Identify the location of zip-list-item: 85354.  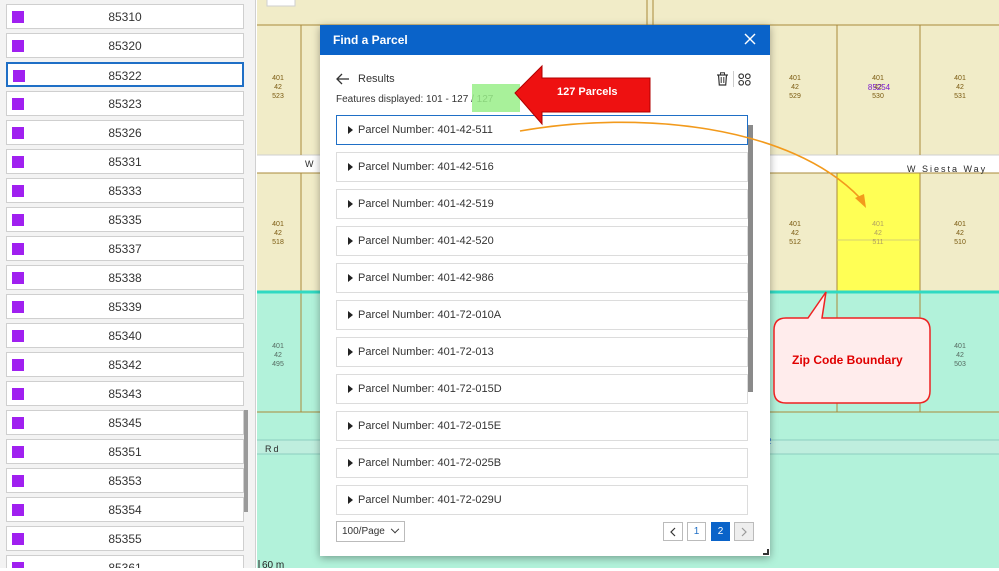
(125, 509).